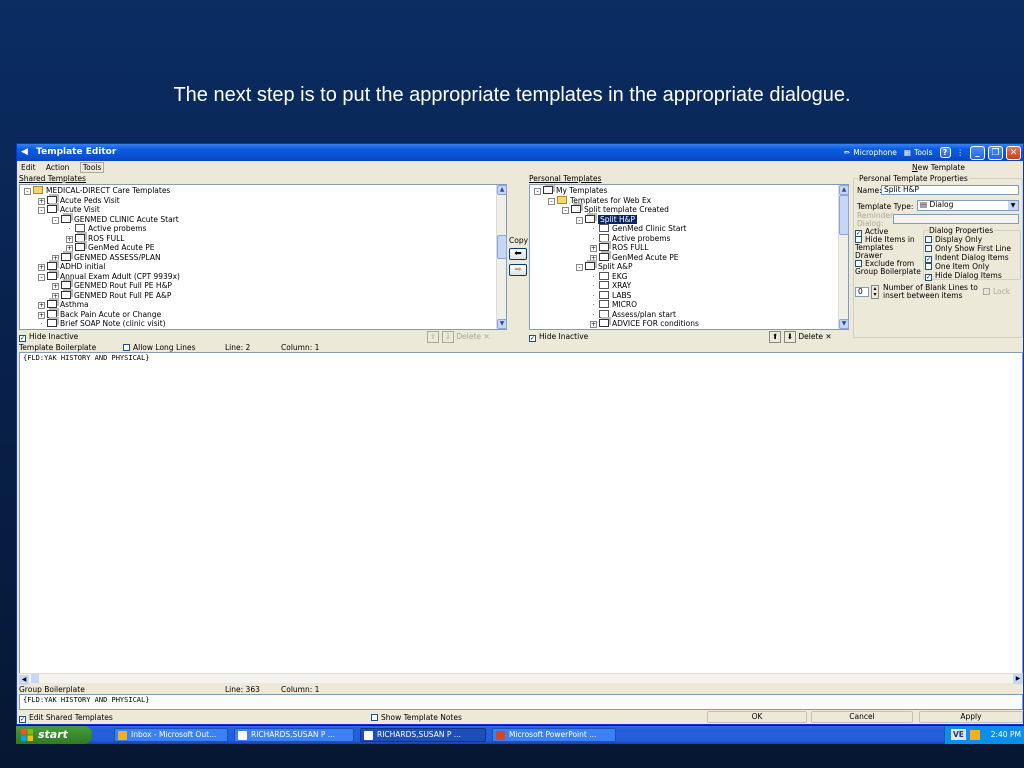  Describe the element at coordinates (958, 734) in the screenshot. I see `tray-badge-icon: VE` at that location.